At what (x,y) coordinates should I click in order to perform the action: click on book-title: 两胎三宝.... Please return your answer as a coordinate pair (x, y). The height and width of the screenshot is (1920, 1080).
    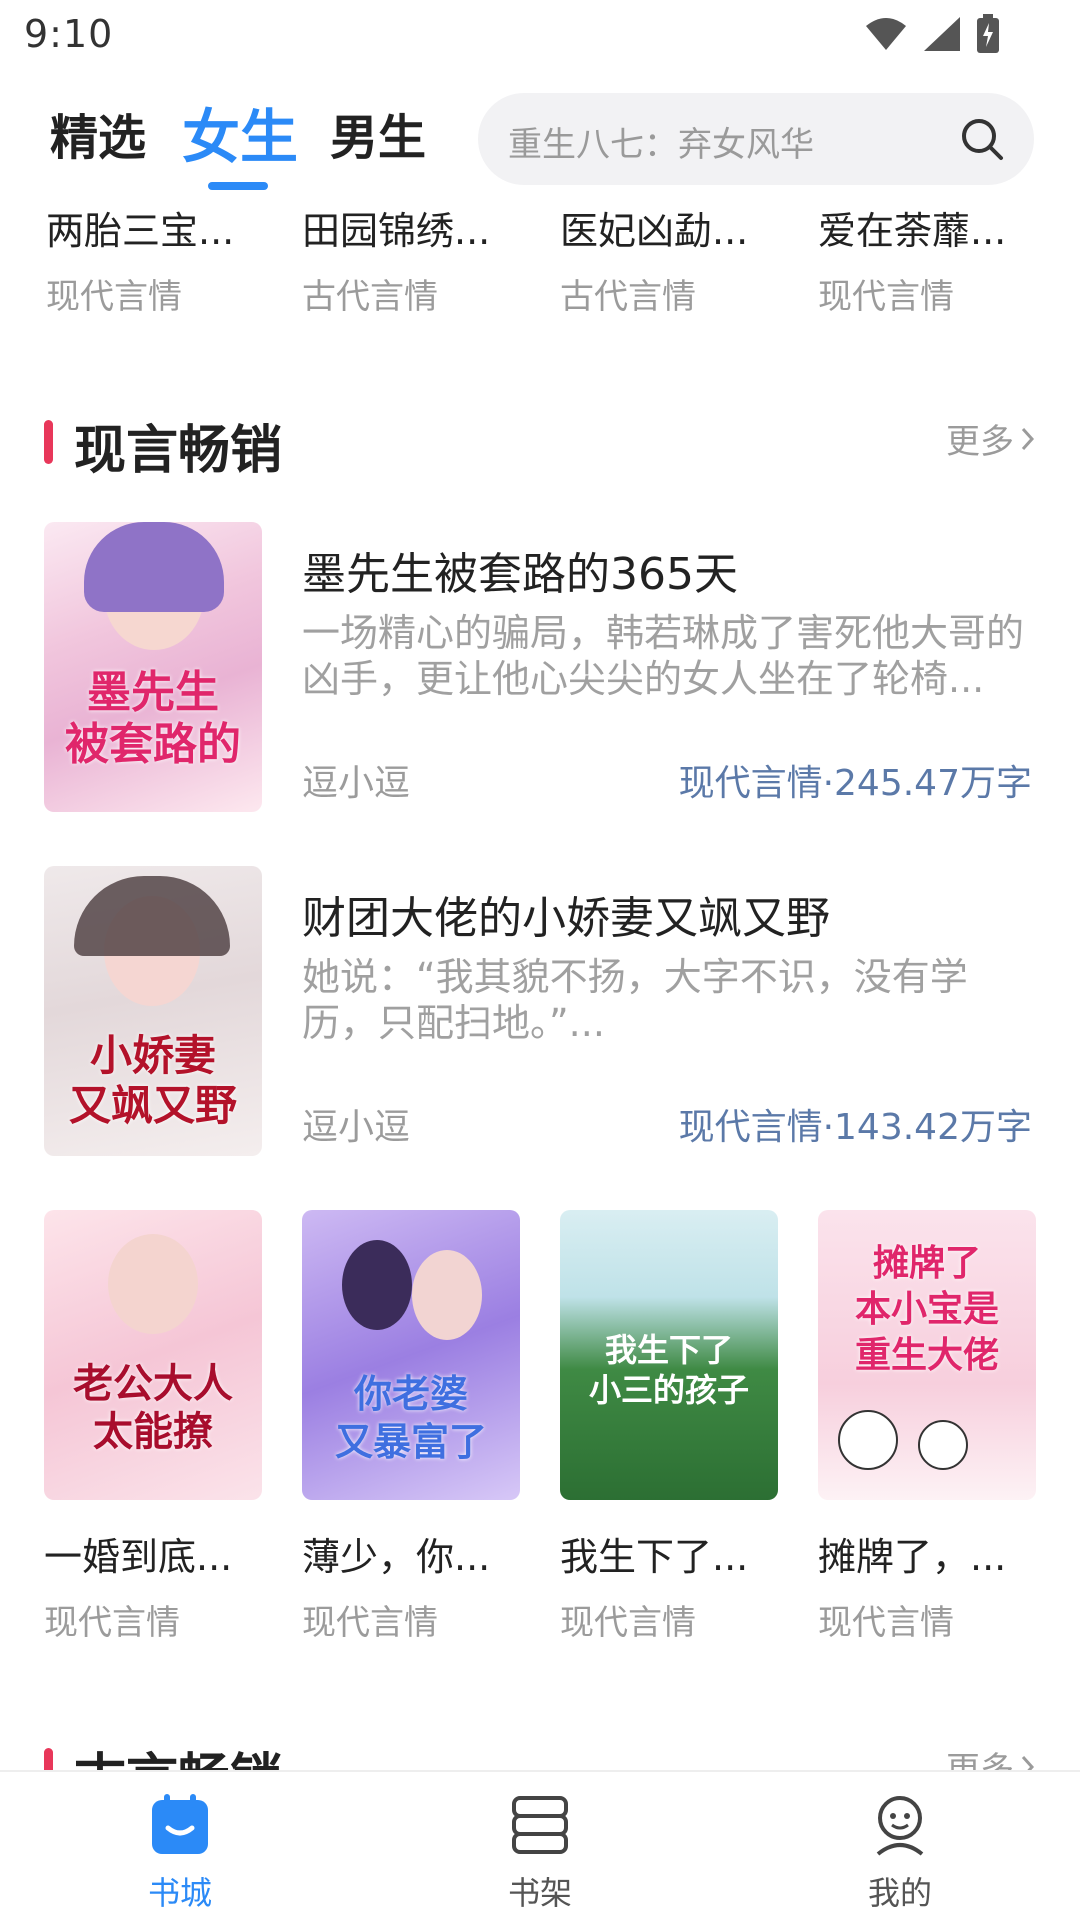
    Looking at the image, I should click on (140, 231).